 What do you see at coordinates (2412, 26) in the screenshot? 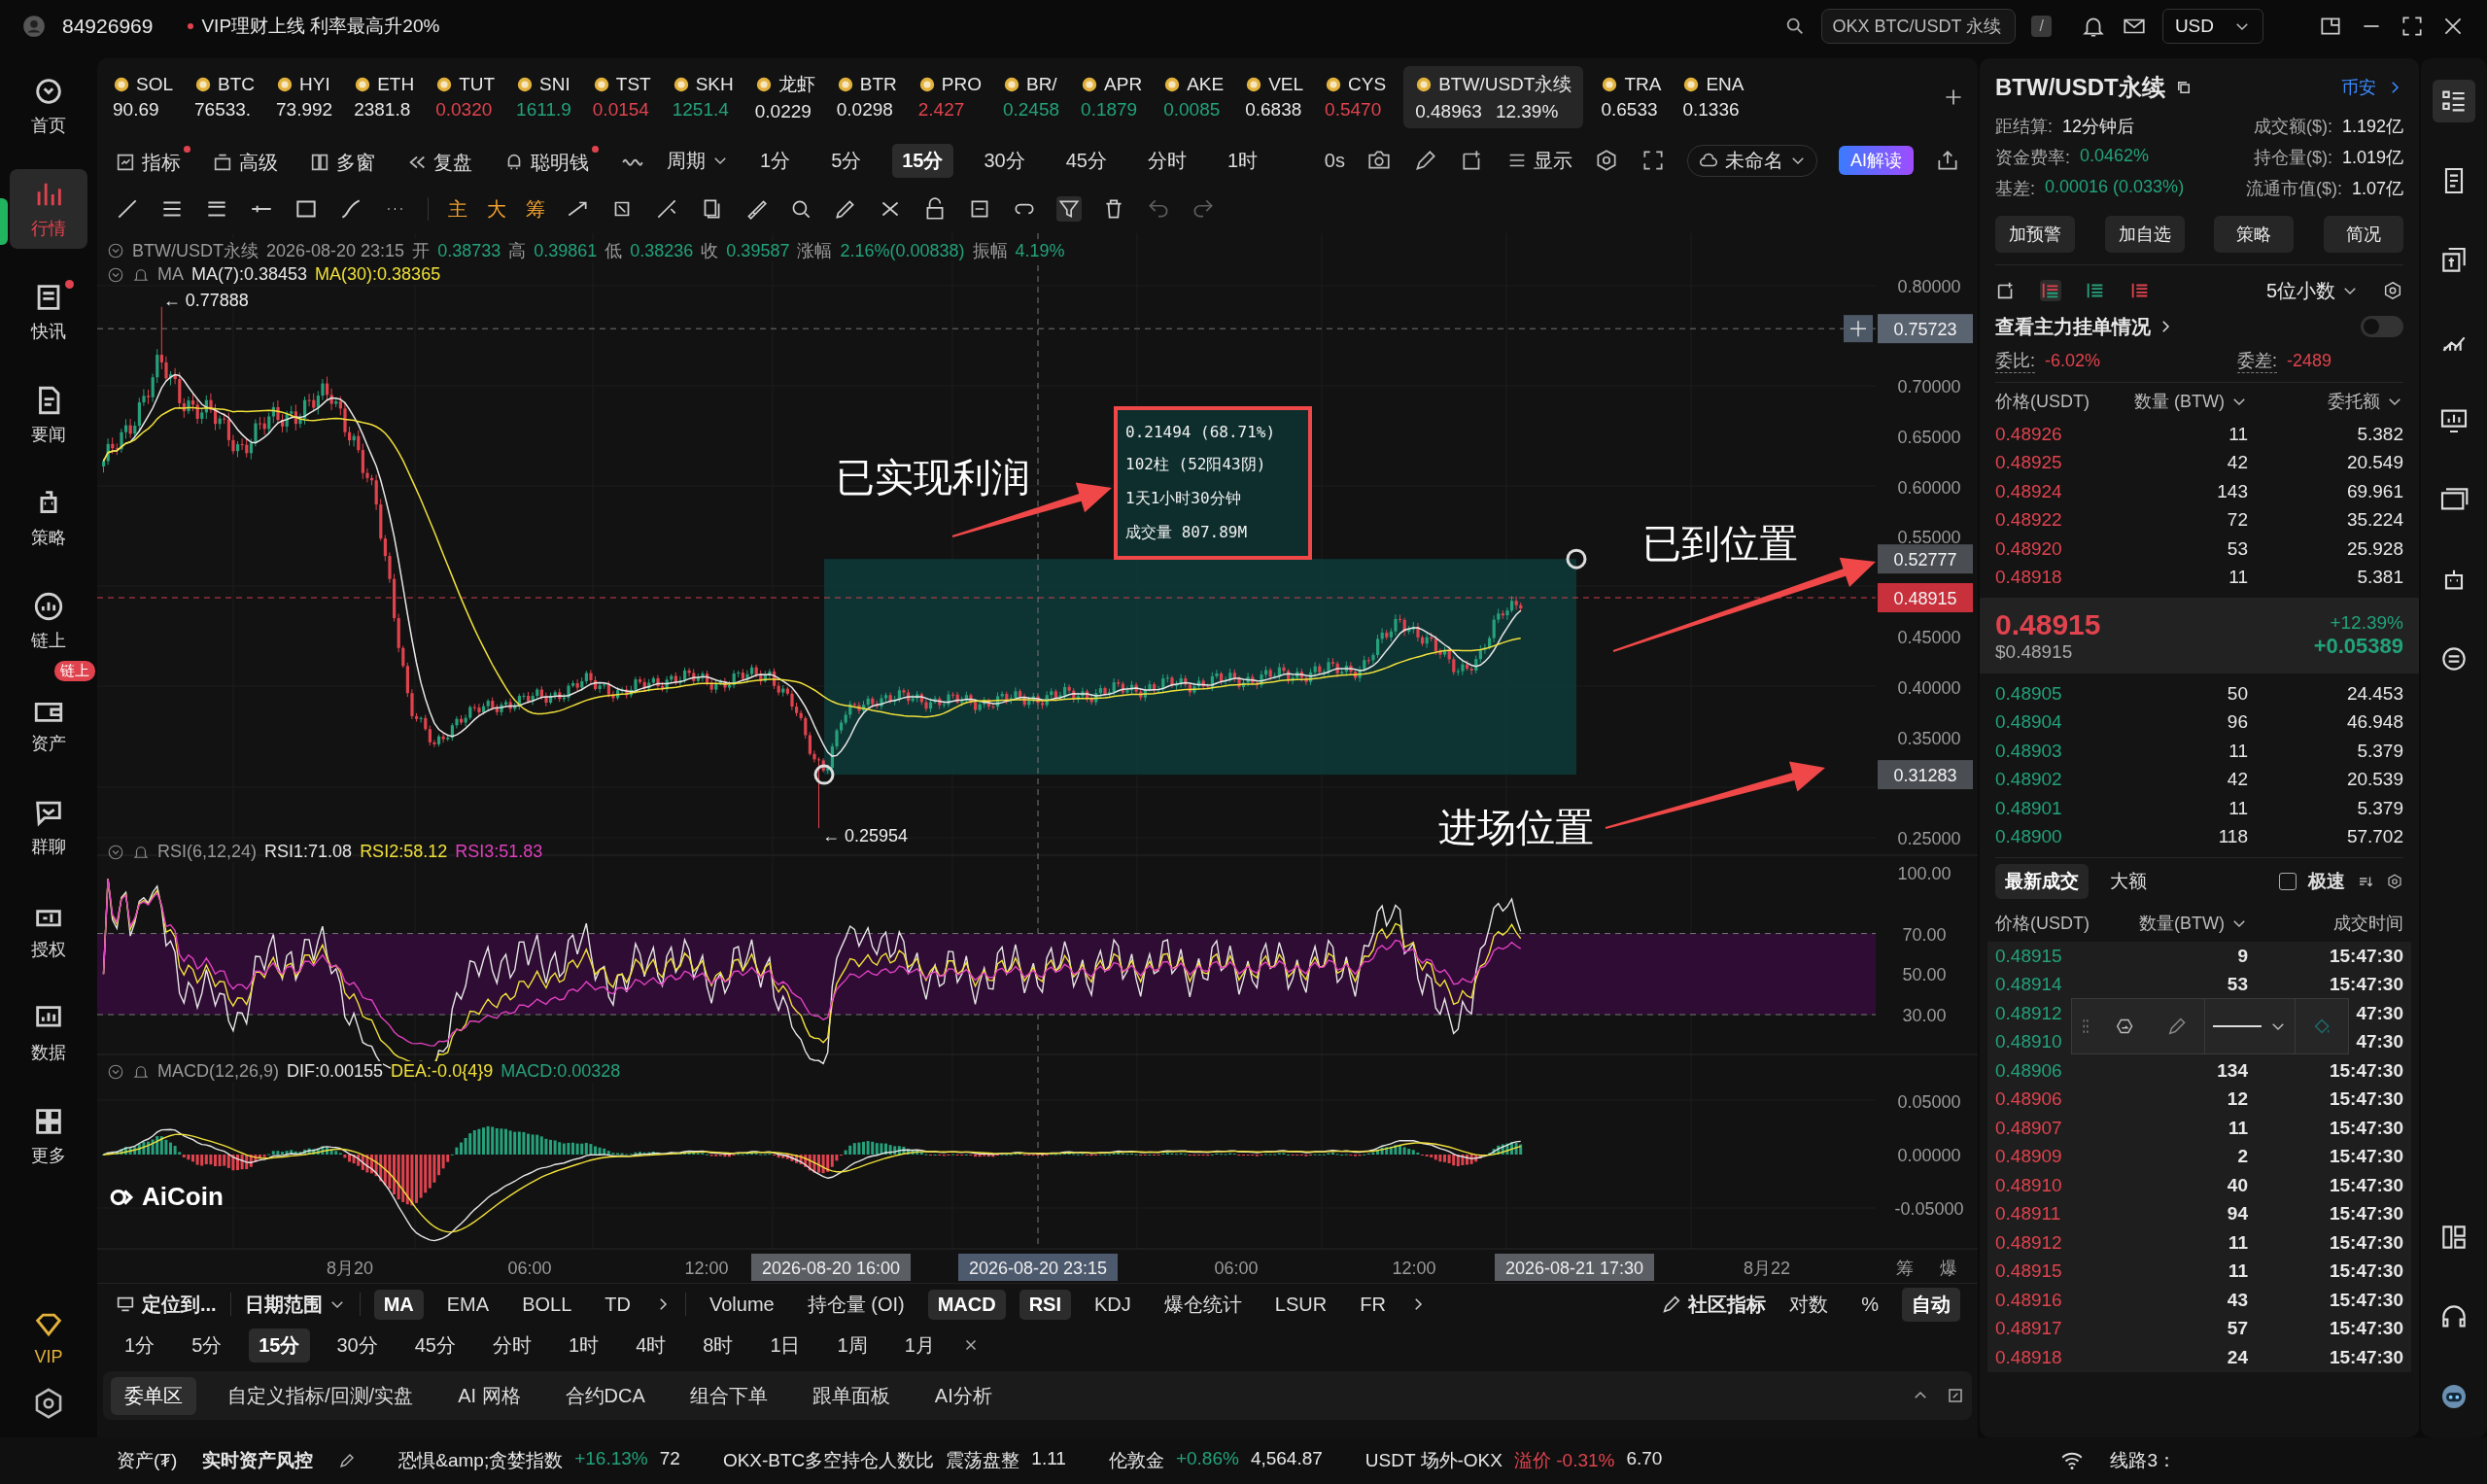
I see `maximize-icon` at bounding box center [2412, 26].